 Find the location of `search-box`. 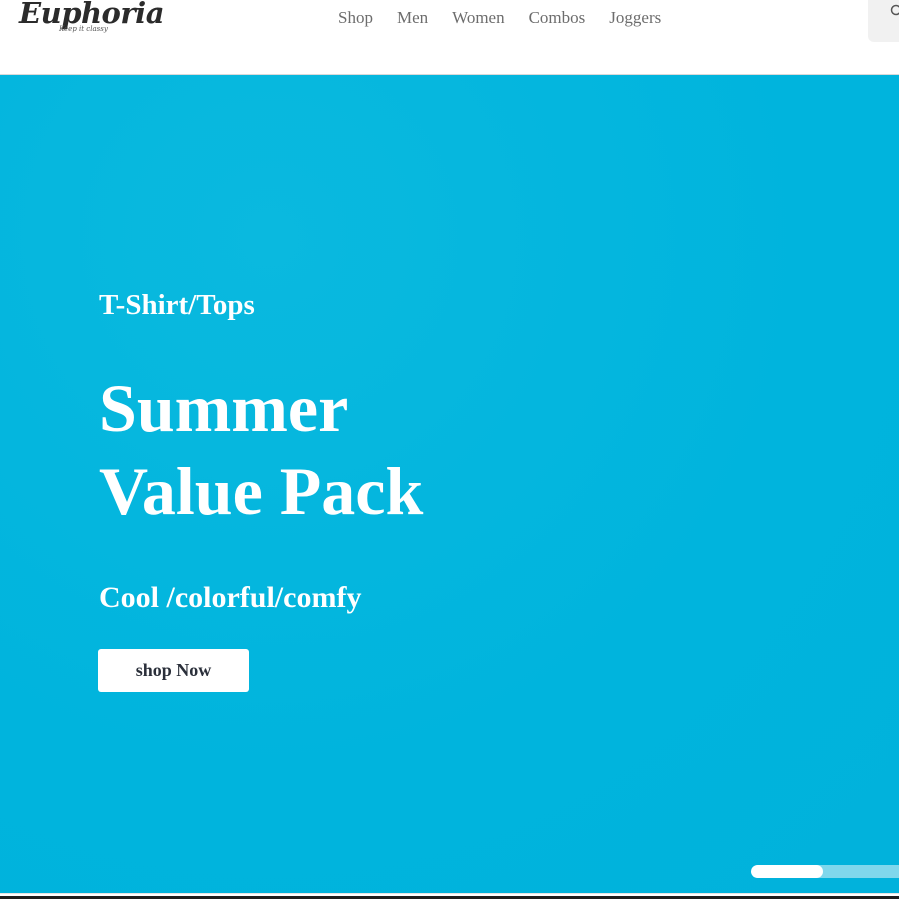

search-box is located at coordinates (883, 21).